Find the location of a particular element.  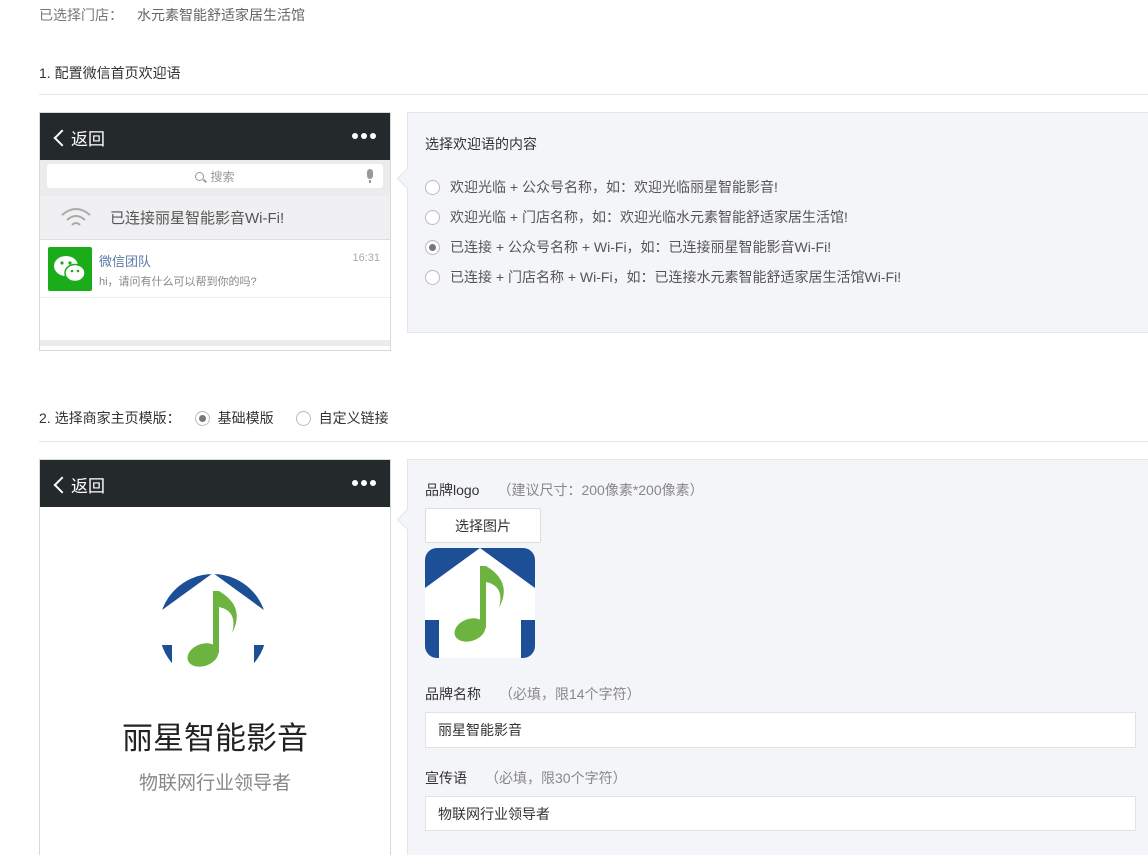

brand-logo-thumbnail is located at coordinates (480, 603).